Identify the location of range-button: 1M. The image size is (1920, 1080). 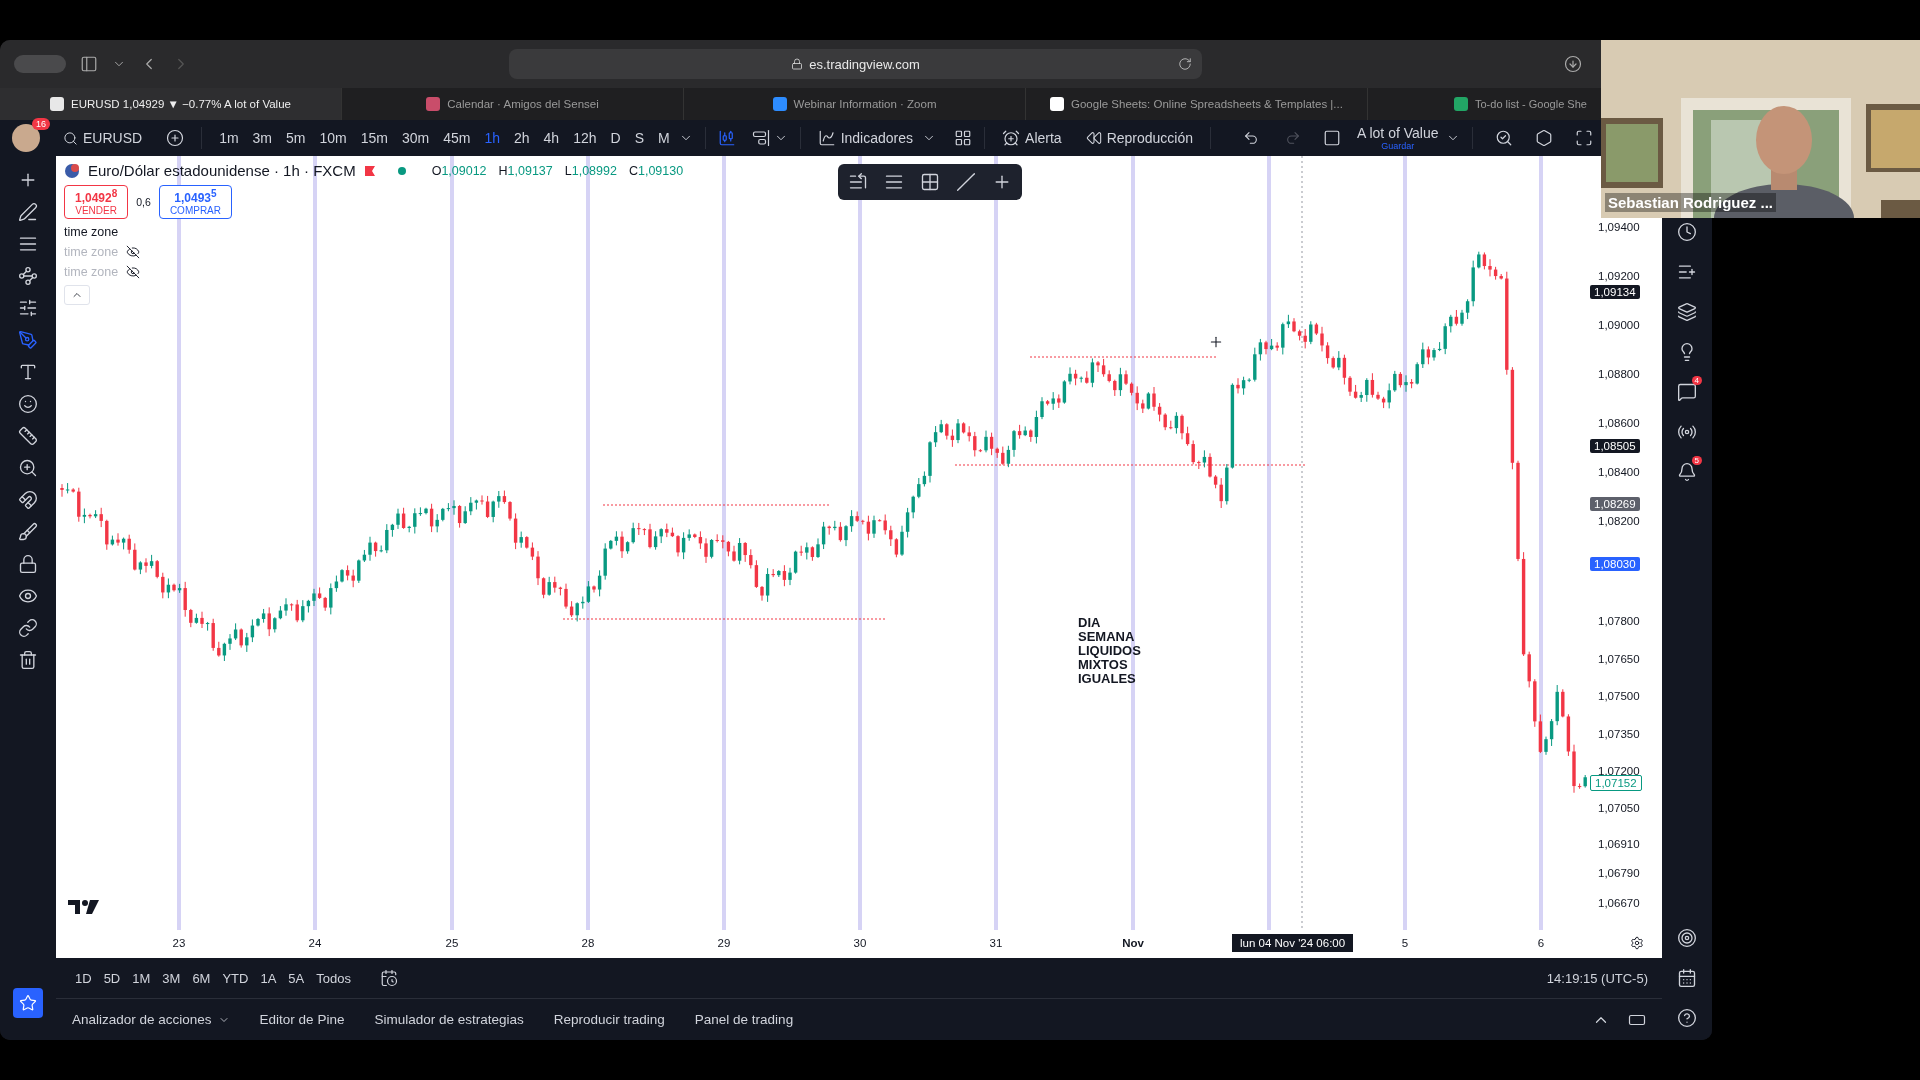
(141, 978).